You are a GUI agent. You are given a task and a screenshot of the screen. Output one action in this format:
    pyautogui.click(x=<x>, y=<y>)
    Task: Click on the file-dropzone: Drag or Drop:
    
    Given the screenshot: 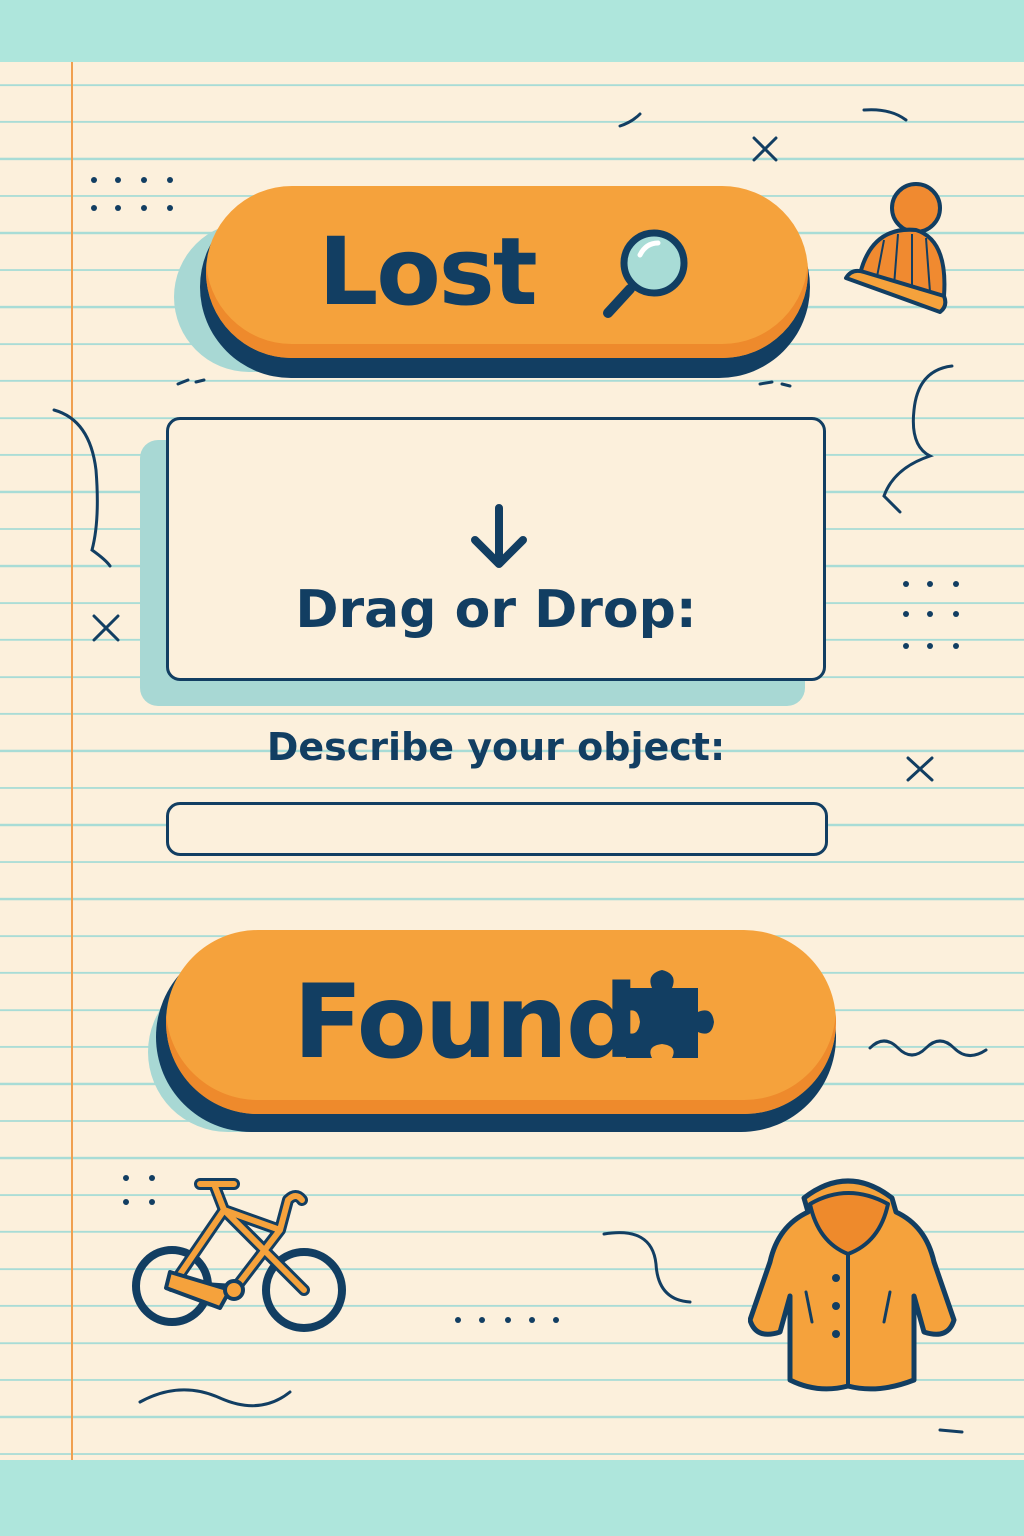 What is the action you would take?
    pyautogui.click(x=496, y=549)
    